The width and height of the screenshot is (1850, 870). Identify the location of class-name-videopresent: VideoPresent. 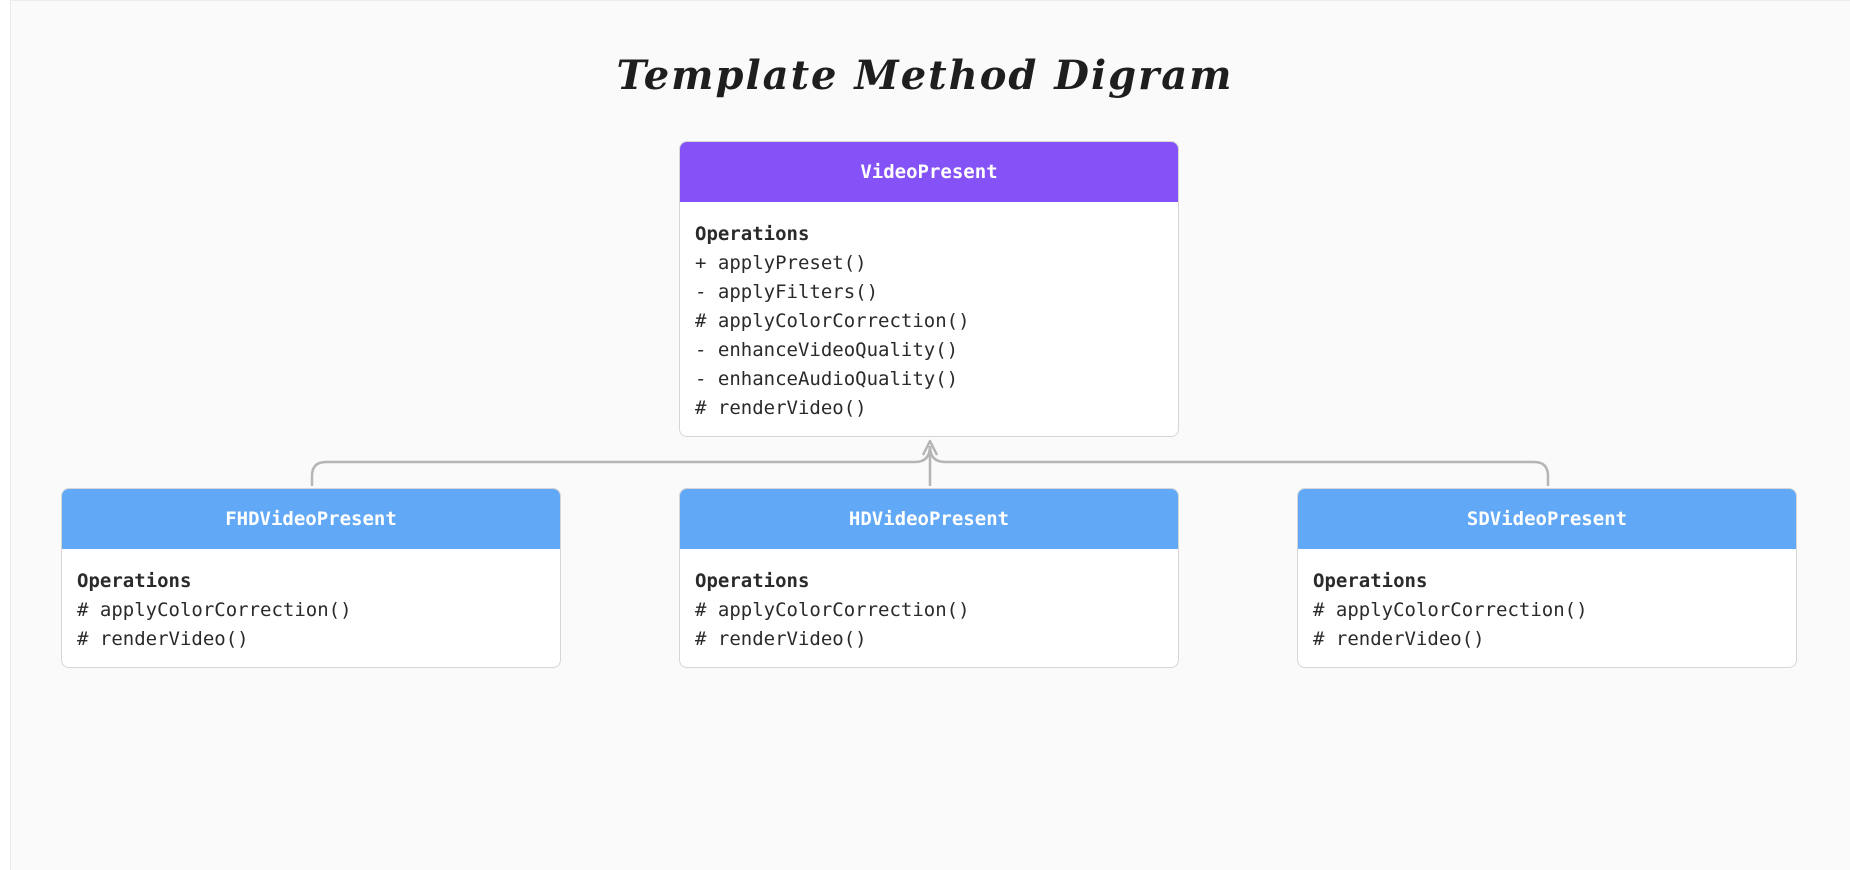
(929, 172).